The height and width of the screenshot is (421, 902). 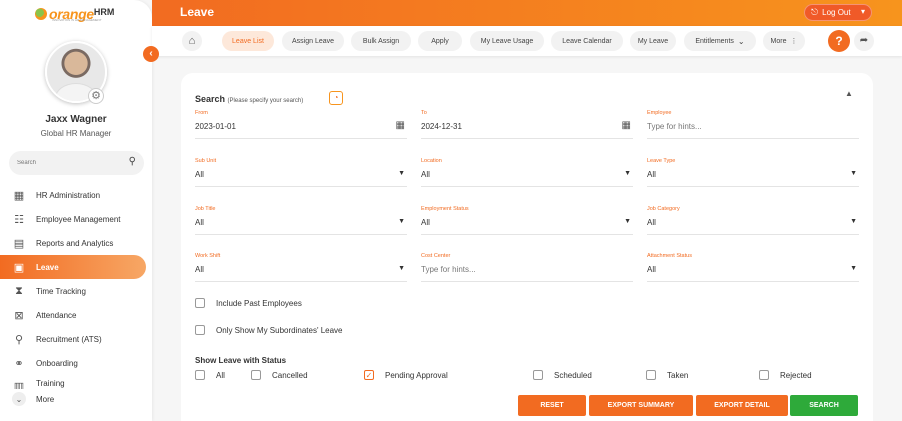 What do you see at coordinates (301, 172) in the screenshot?
I see `sub-unit-select: Sub Unit All ▼` at bounding box center [301, 172].